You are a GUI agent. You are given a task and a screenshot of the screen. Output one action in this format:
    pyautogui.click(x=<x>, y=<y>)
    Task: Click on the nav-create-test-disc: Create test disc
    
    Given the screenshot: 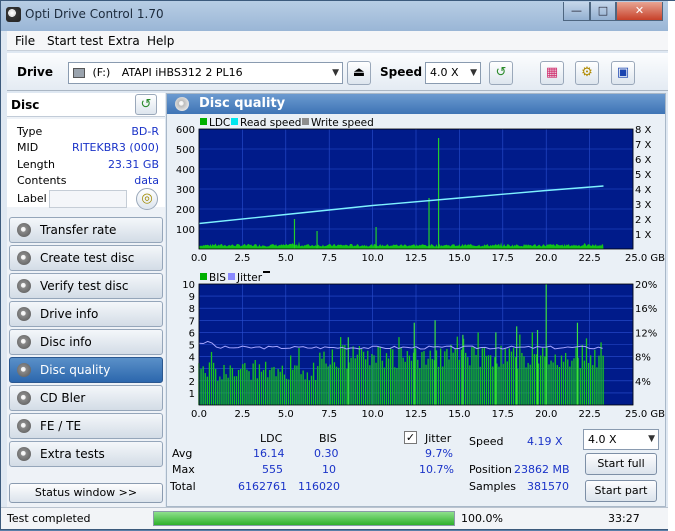 What is the action you would take?
    pyautogui.click(x=86, y=258)
    